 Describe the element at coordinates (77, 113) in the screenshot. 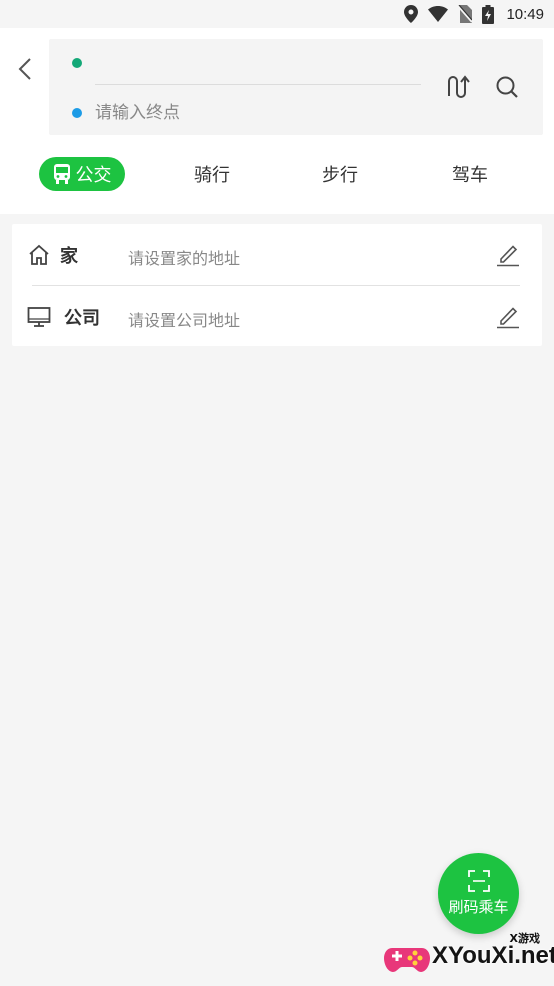

I see `end-dot` at that location.